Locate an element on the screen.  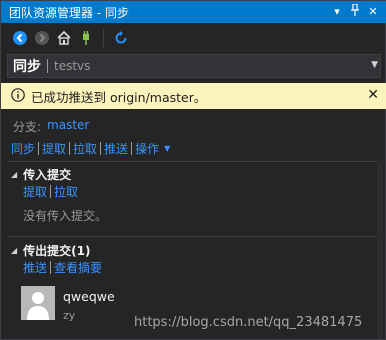
commit-message: qweqwe is located at coordinates (89, 296).